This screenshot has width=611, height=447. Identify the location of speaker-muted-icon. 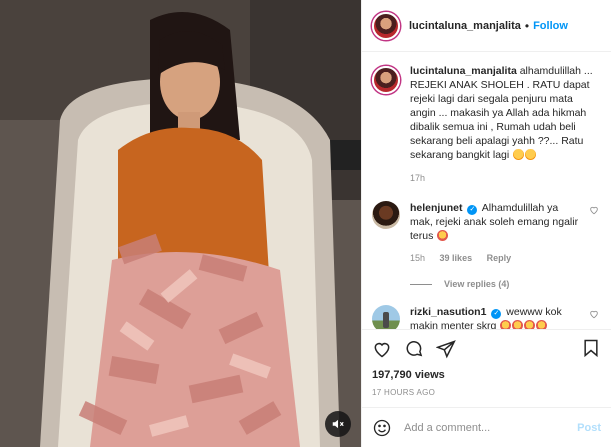
(338, 424).